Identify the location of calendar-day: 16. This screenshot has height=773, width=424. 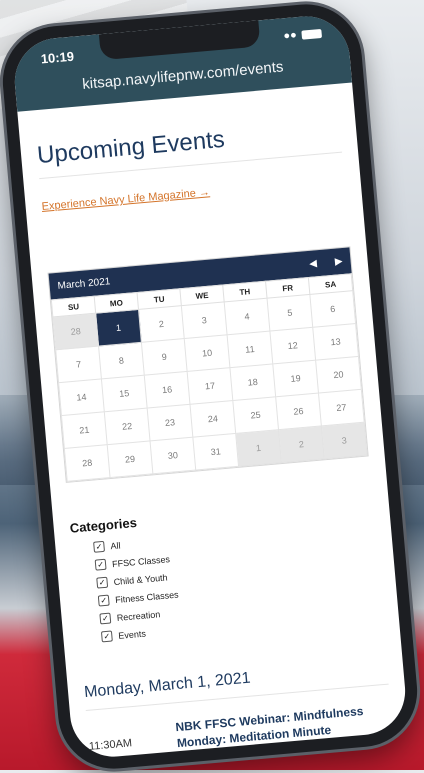
(167, 390).